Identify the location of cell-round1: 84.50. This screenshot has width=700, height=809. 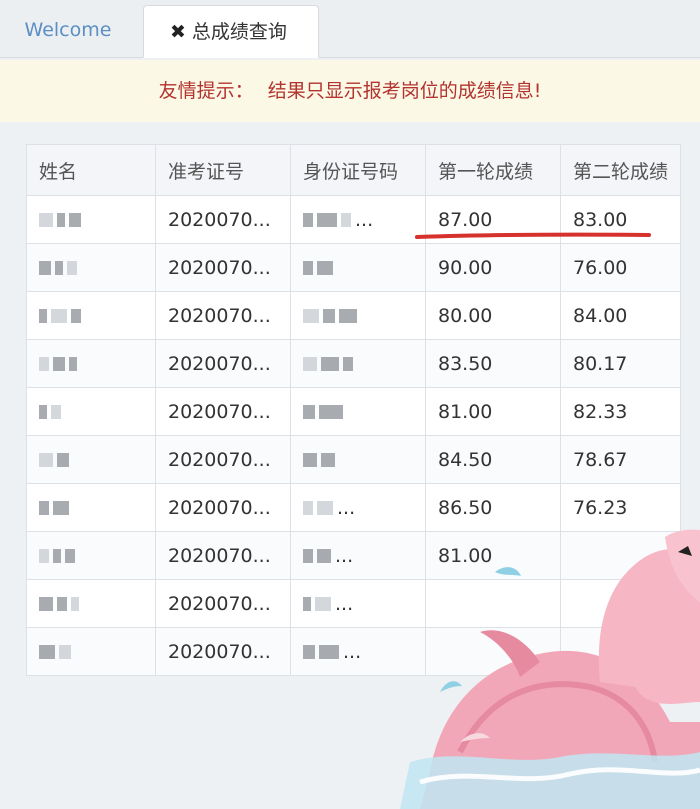
(493, 459).